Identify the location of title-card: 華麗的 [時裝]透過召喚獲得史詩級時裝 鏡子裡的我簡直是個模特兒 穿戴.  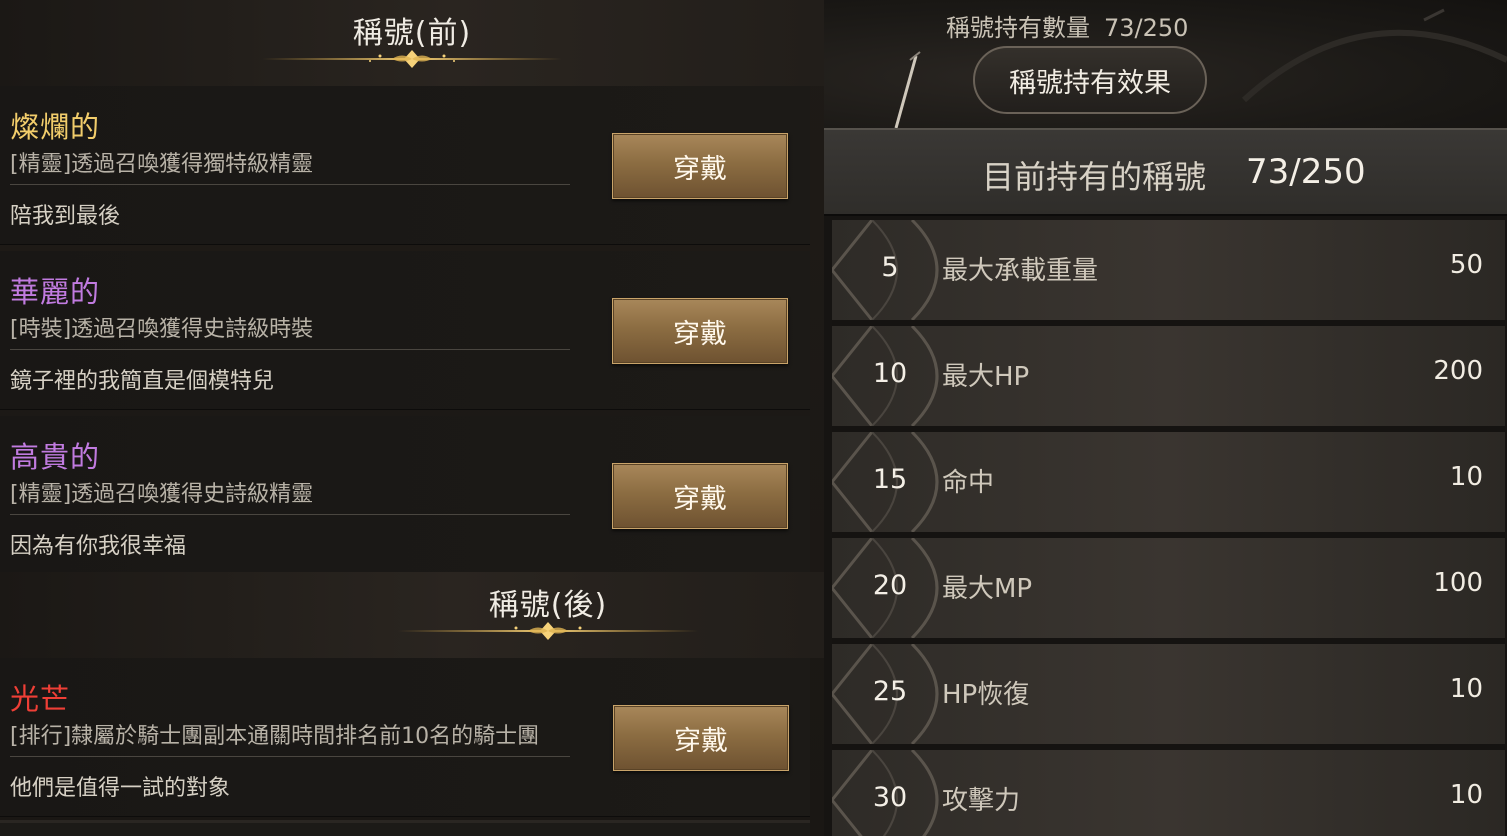
(405, 330).